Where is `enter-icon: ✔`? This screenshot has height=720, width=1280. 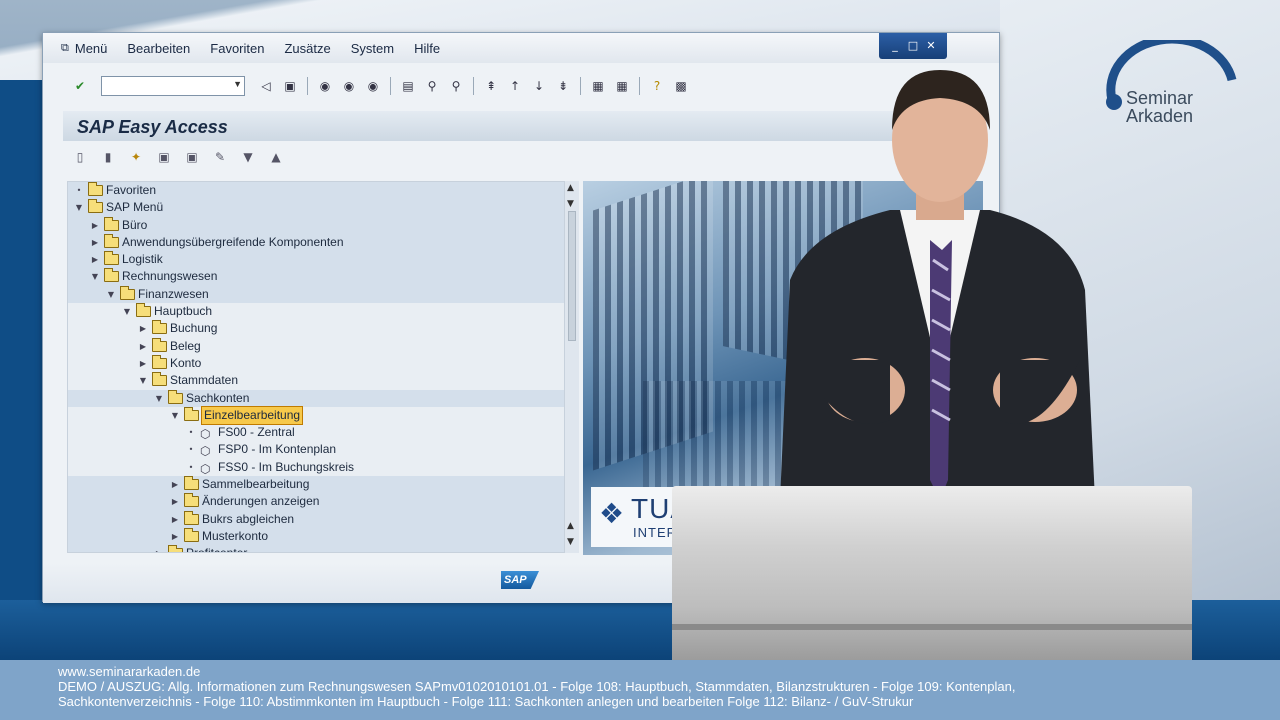
enter-icon: ✔ is located at coordinates (80, 86).